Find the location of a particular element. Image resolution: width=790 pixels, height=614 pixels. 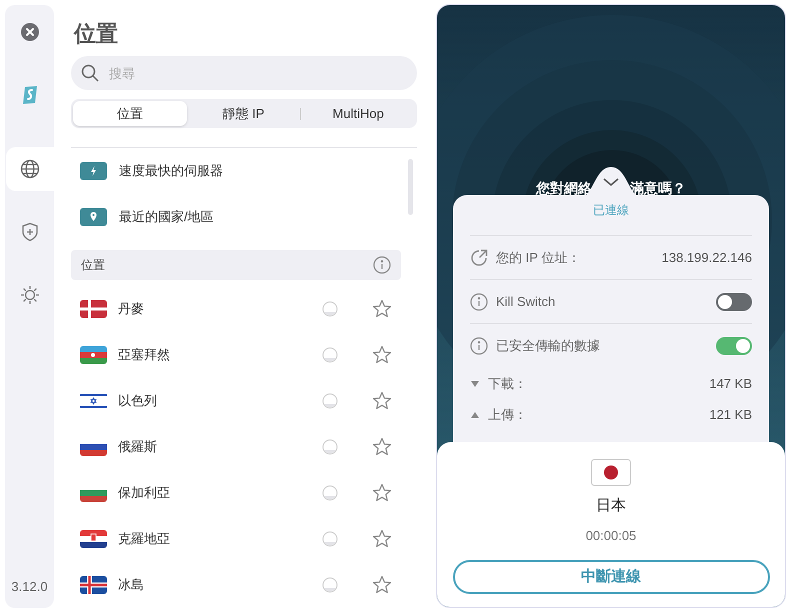

row-label: 您的 IP 位址： is located at coordinates (539, 257).